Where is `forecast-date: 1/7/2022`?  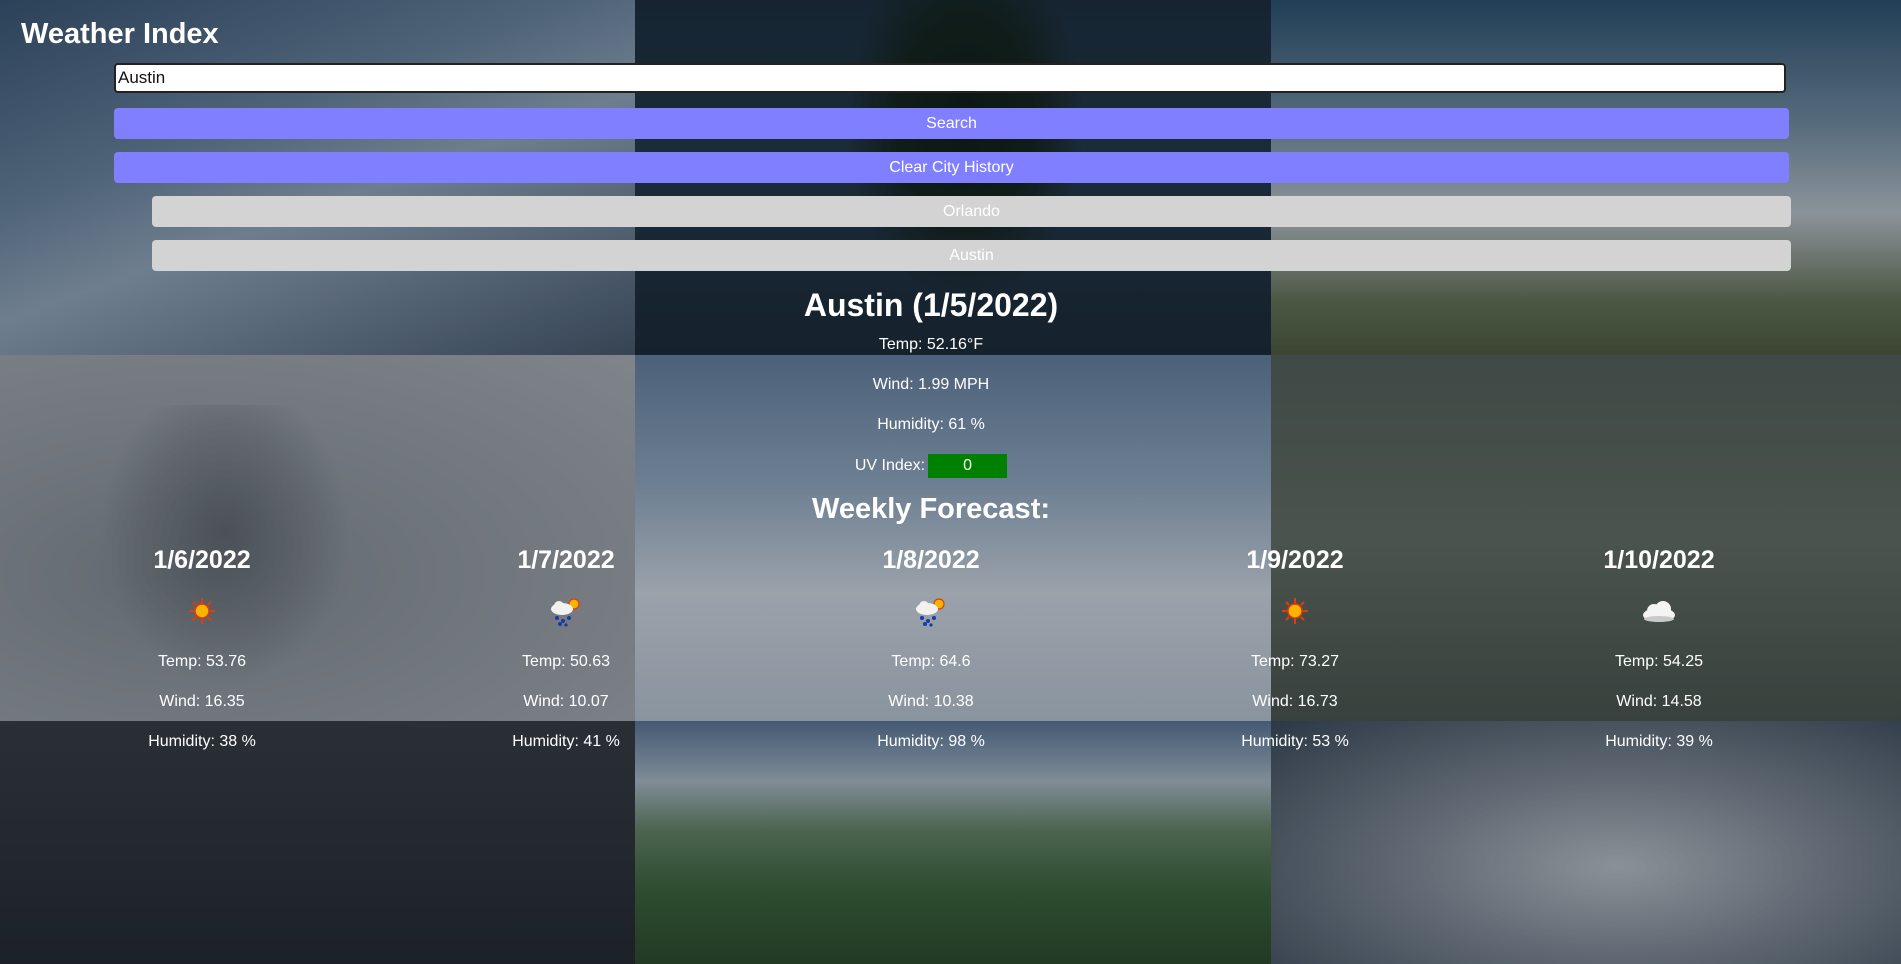 forecast-date: 1/7/2022 is located at coordinates (566, 560).